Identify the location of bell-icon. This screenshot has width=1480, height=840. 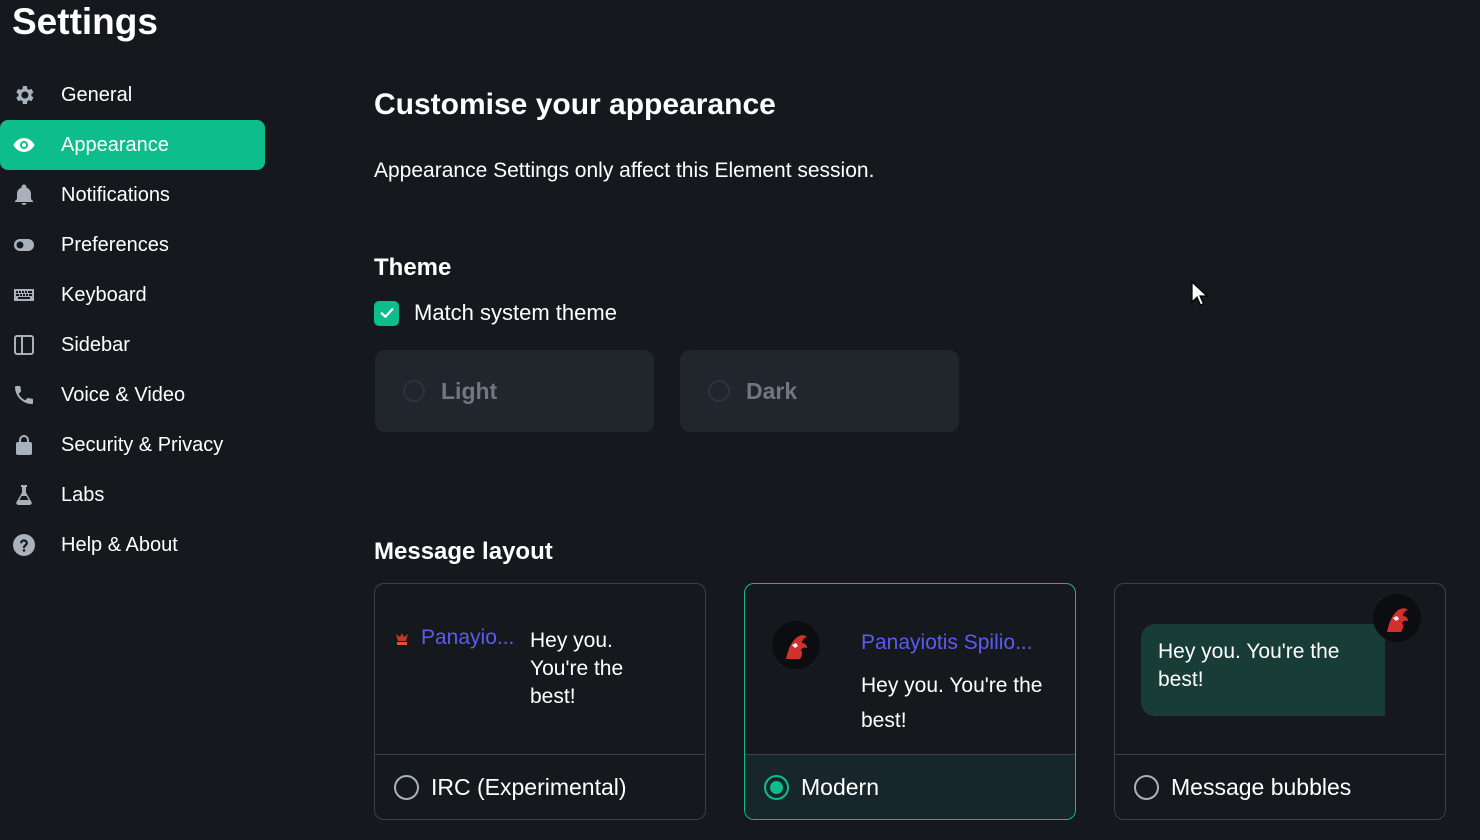
(24, 195).